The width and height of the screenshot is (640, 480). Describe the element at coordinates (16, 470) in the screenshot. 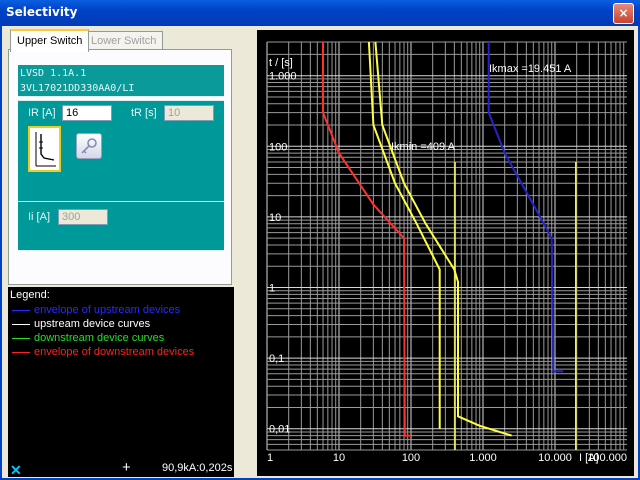

I see `close-x-icon: ✕` at that location.